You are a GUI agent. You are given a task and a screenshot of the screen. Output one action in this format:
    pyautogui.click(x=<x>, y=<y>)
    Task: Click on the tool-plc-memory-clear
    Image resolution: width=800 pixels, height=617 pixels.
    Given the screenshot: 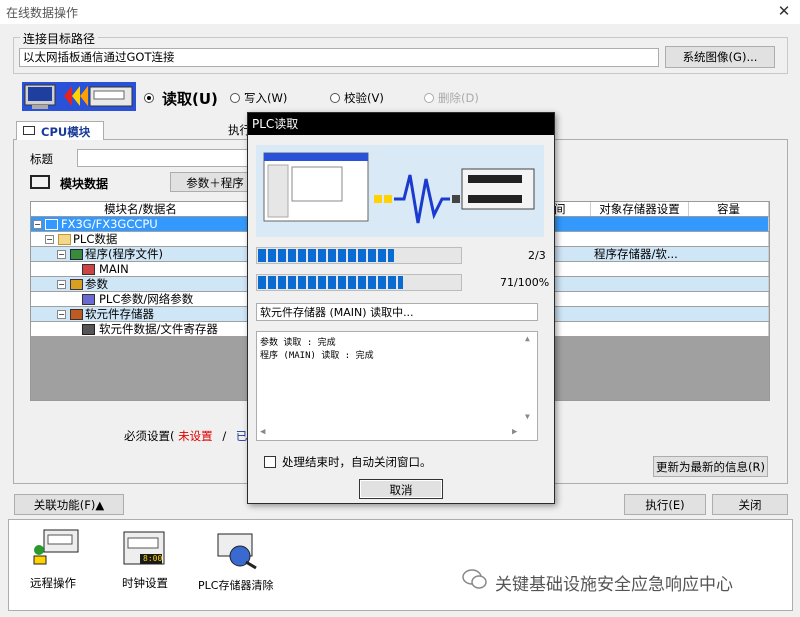 What is the action you would take?
    pyautogui.click(x=238, y=550)
    